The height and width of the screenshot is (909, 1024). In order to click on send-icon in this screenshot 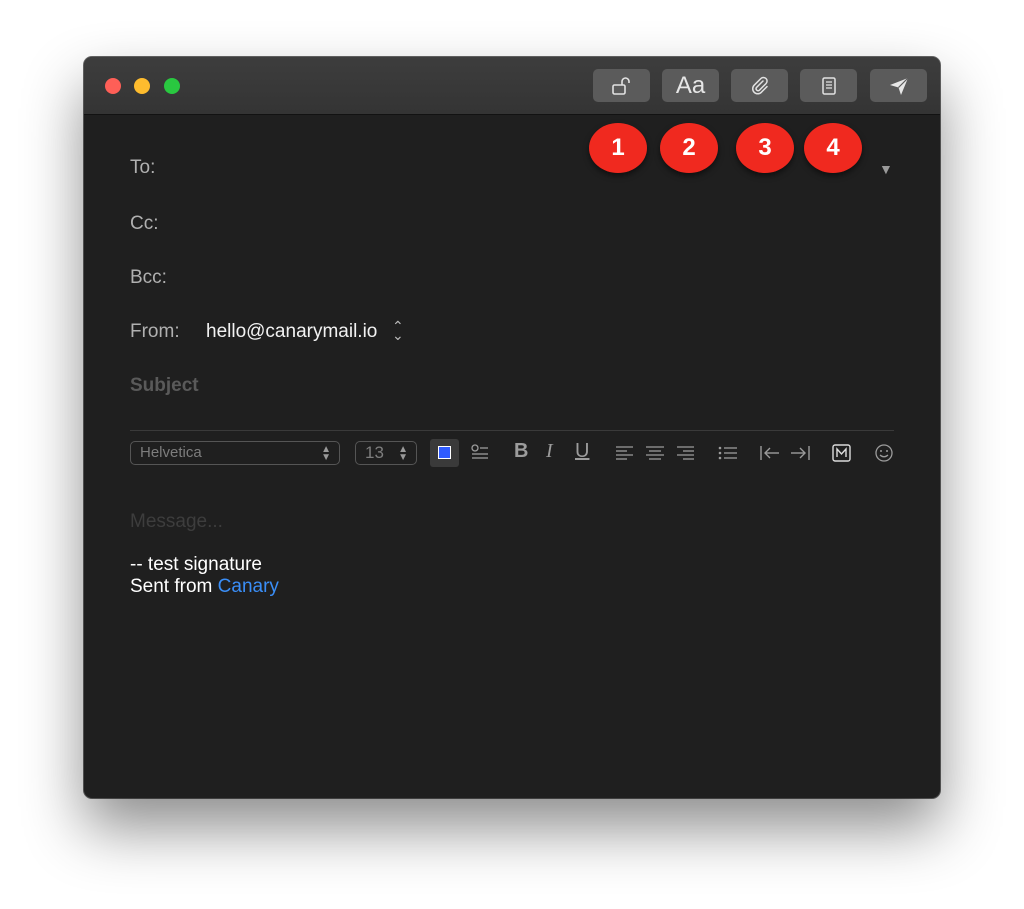, I will do `click(898, 86)`.